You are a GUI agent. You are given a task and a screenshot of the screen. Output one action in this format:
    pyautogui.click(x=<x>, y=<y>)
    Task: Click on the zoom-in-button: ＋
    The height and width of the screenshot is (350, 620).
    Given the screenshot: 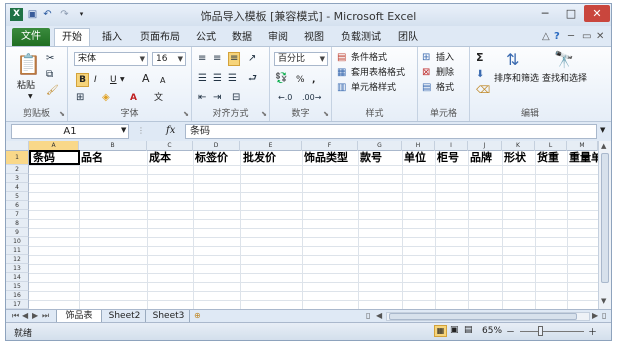 What is the action you would take?
    pyautogui.click(x=592, y=331)
    